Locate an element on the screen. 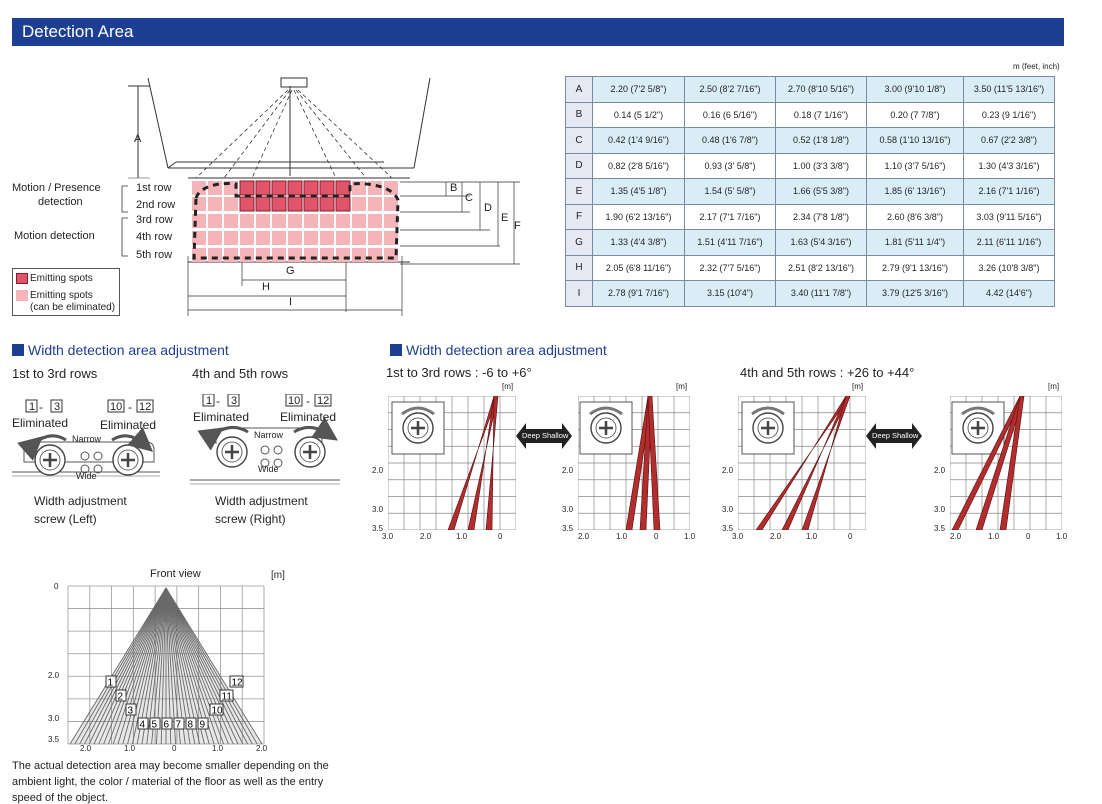 This screenshot has width=1102, height=804. table-cell: 2.78 (9'1 7/16") is located at coordinates (638, 293).